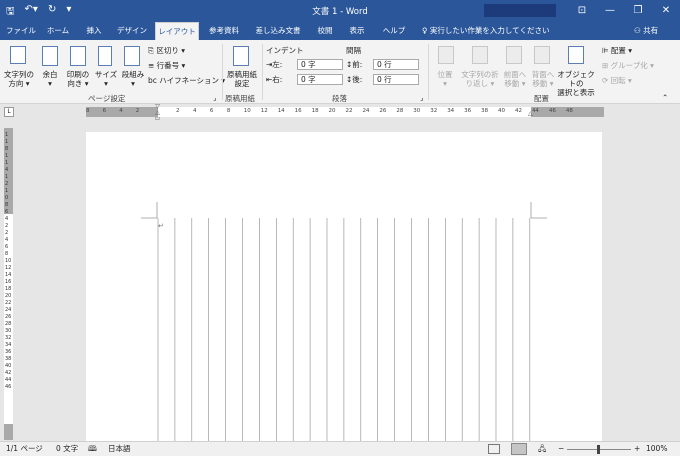 The height and width of the screenshot is (456, 680). I want to click on size-button: サイズ ▾, so click(106, 79).